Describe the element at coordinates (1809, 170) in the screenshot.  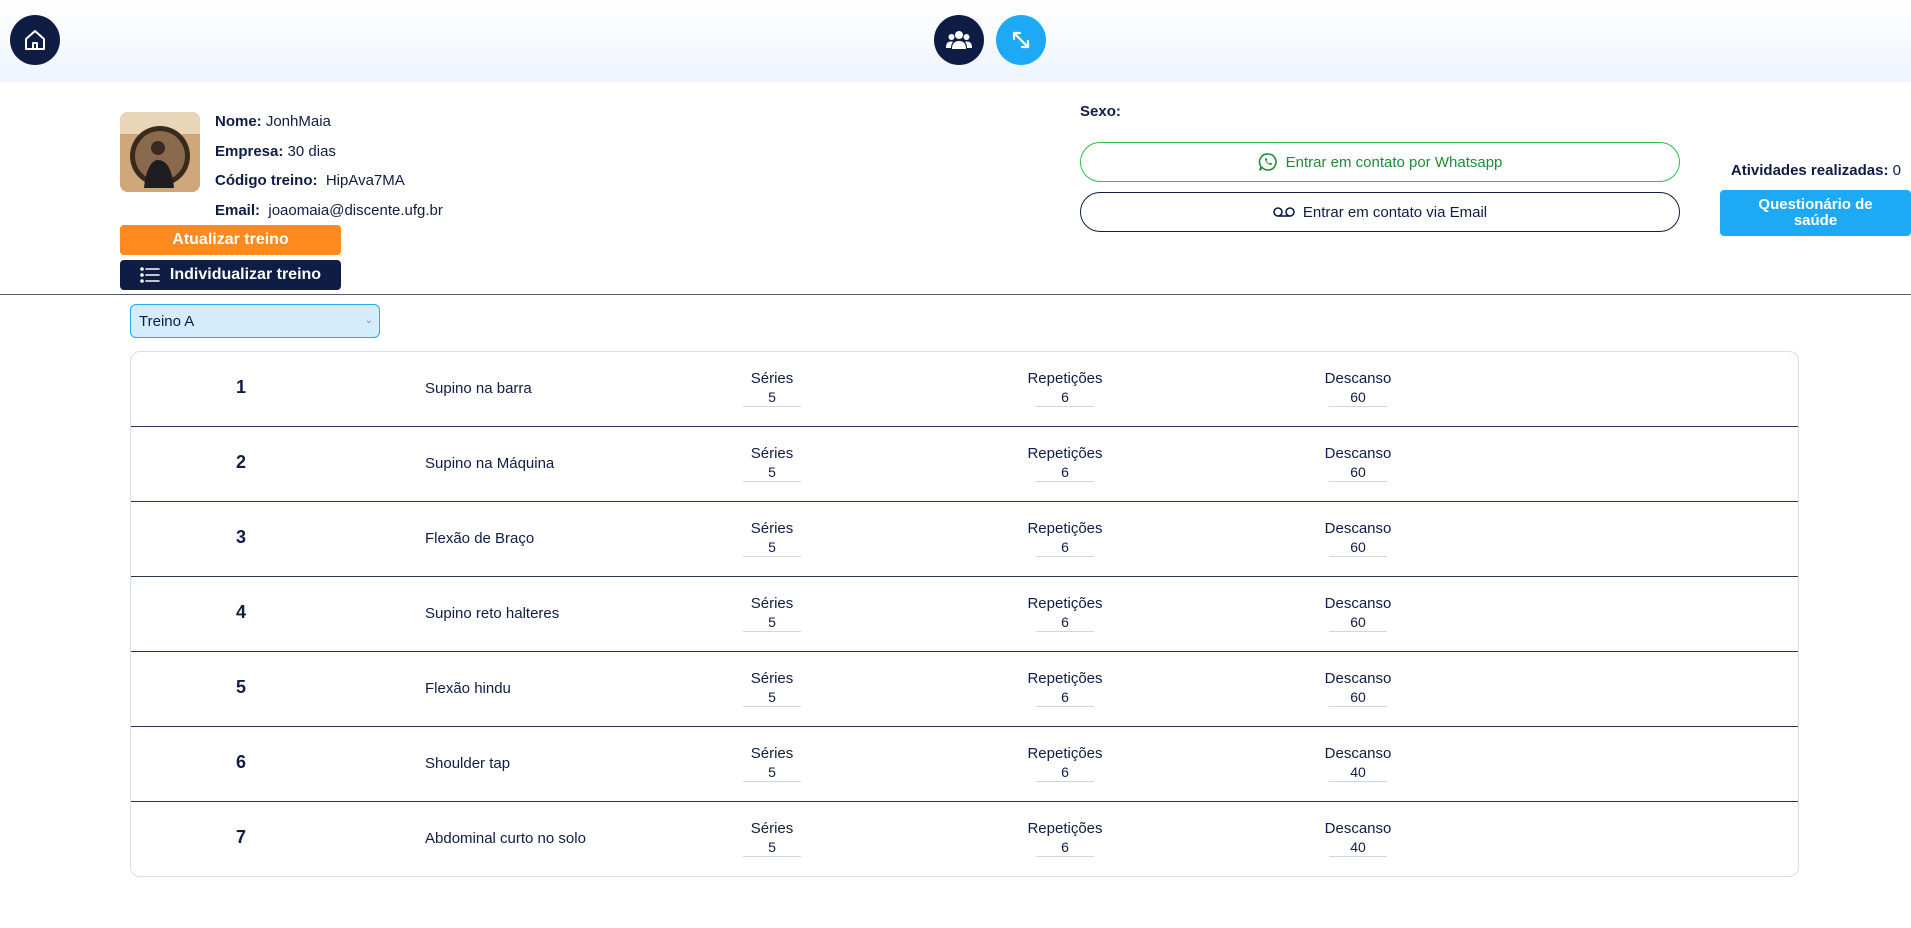
I see `activities-label: Atividades realizadas:` at that location.